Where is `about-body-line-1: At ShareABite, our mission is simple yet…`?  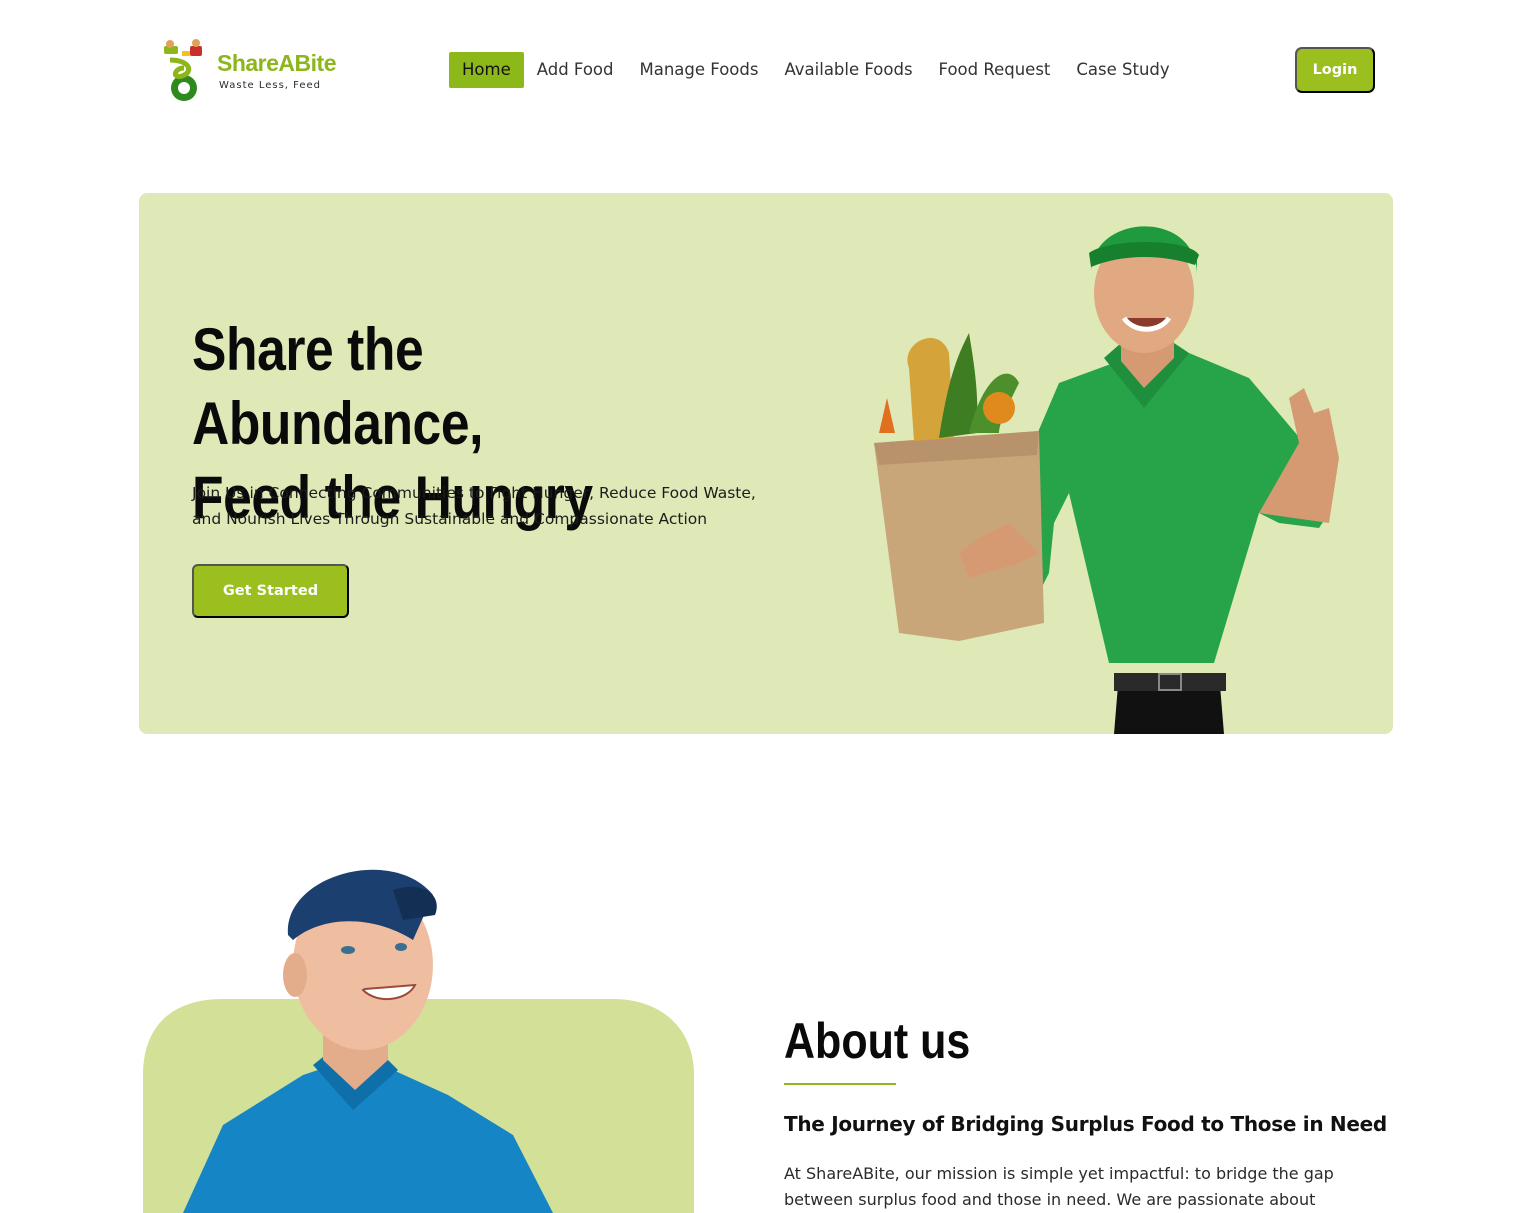
about-body-line-1: At ShareABite, our mission is simple yet… is located at coordinates (1059, 1173).